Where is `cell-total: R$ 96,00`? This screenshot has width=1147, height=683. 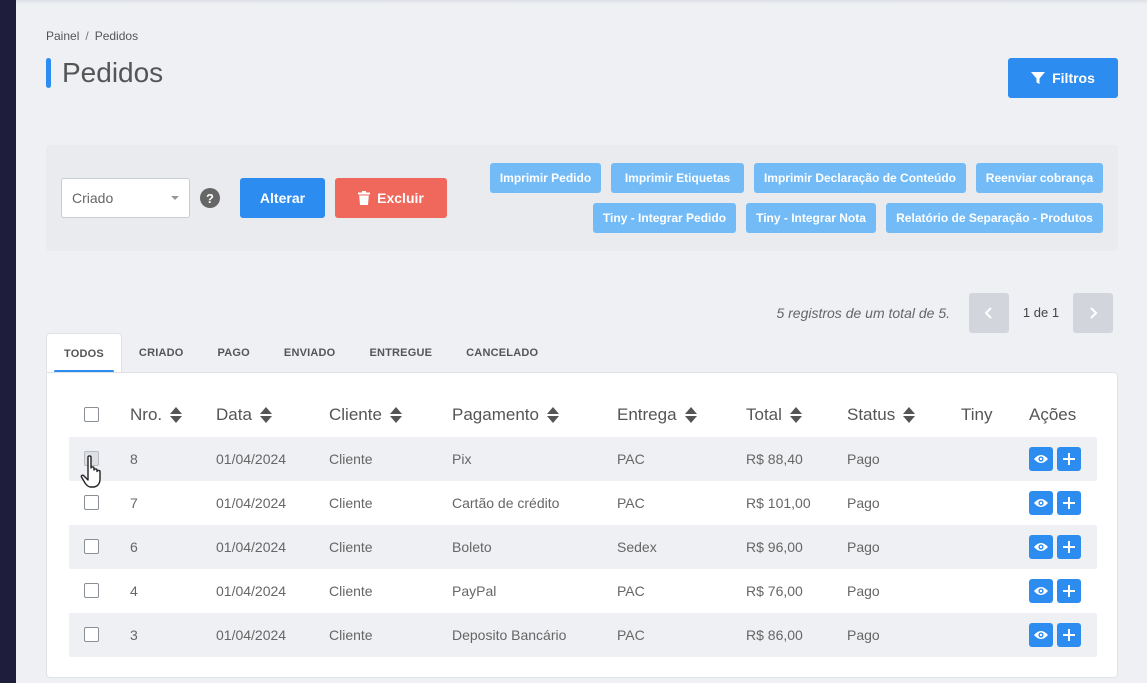
cell-total: R$ 96,00 is located at coordinates (774, 547).